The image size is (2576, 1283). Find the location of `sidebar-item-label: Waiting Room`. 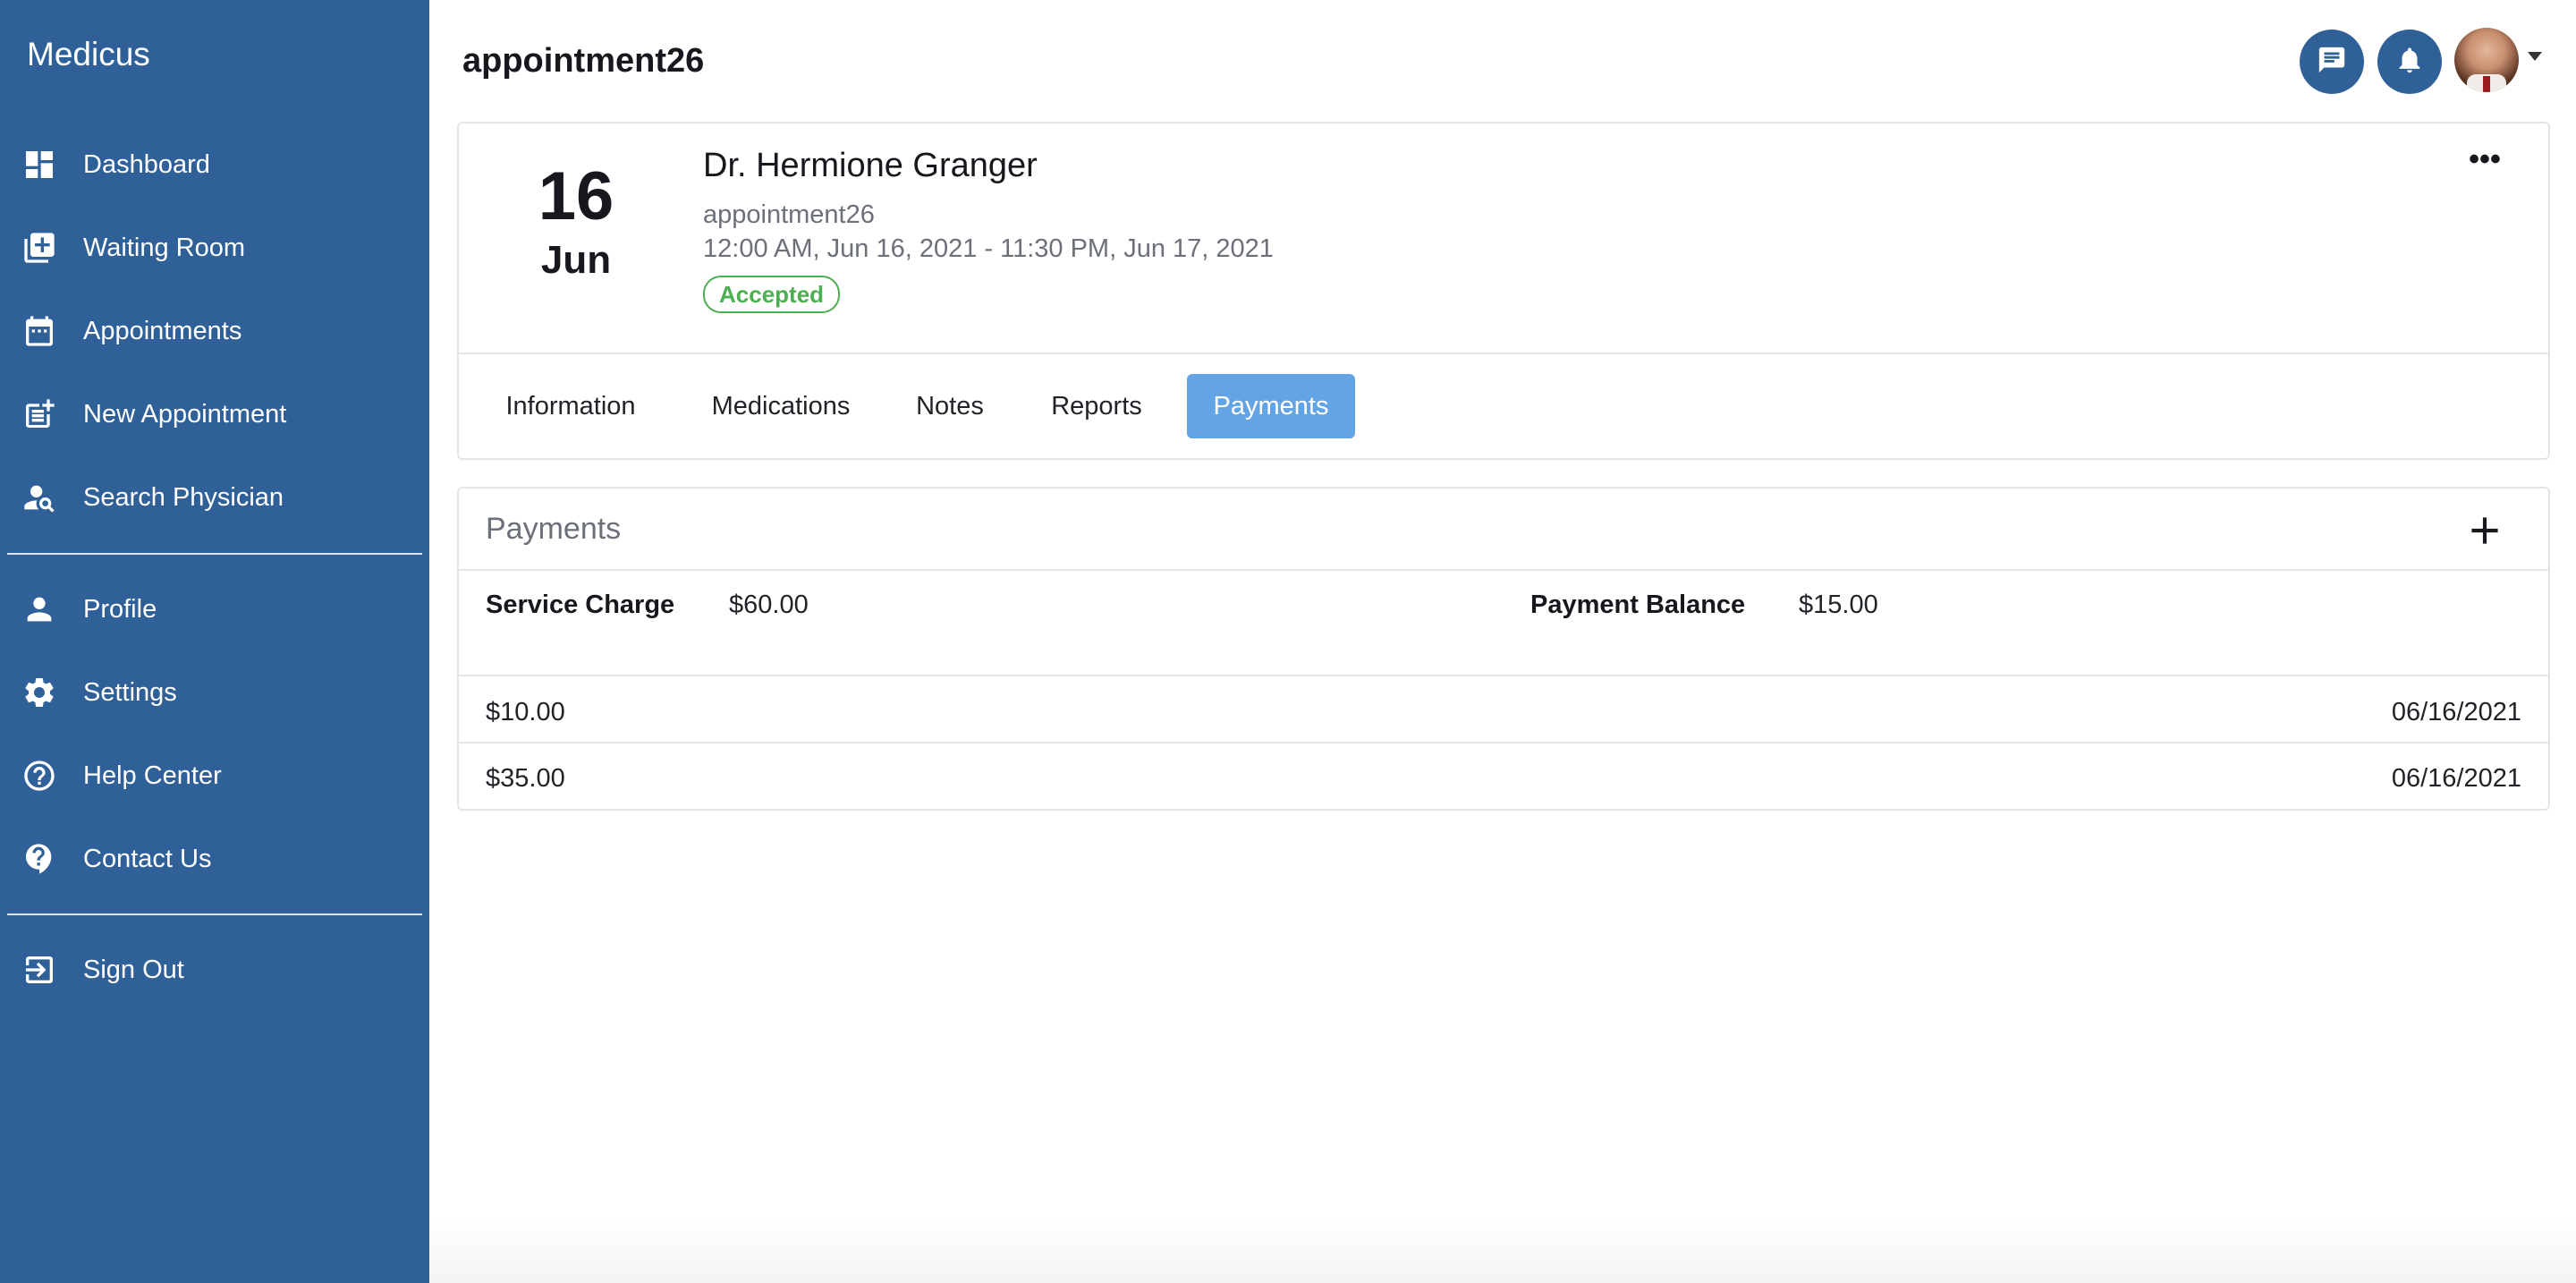

sidebar-item-label: Waiting Room is located at coordinates (164, 248).